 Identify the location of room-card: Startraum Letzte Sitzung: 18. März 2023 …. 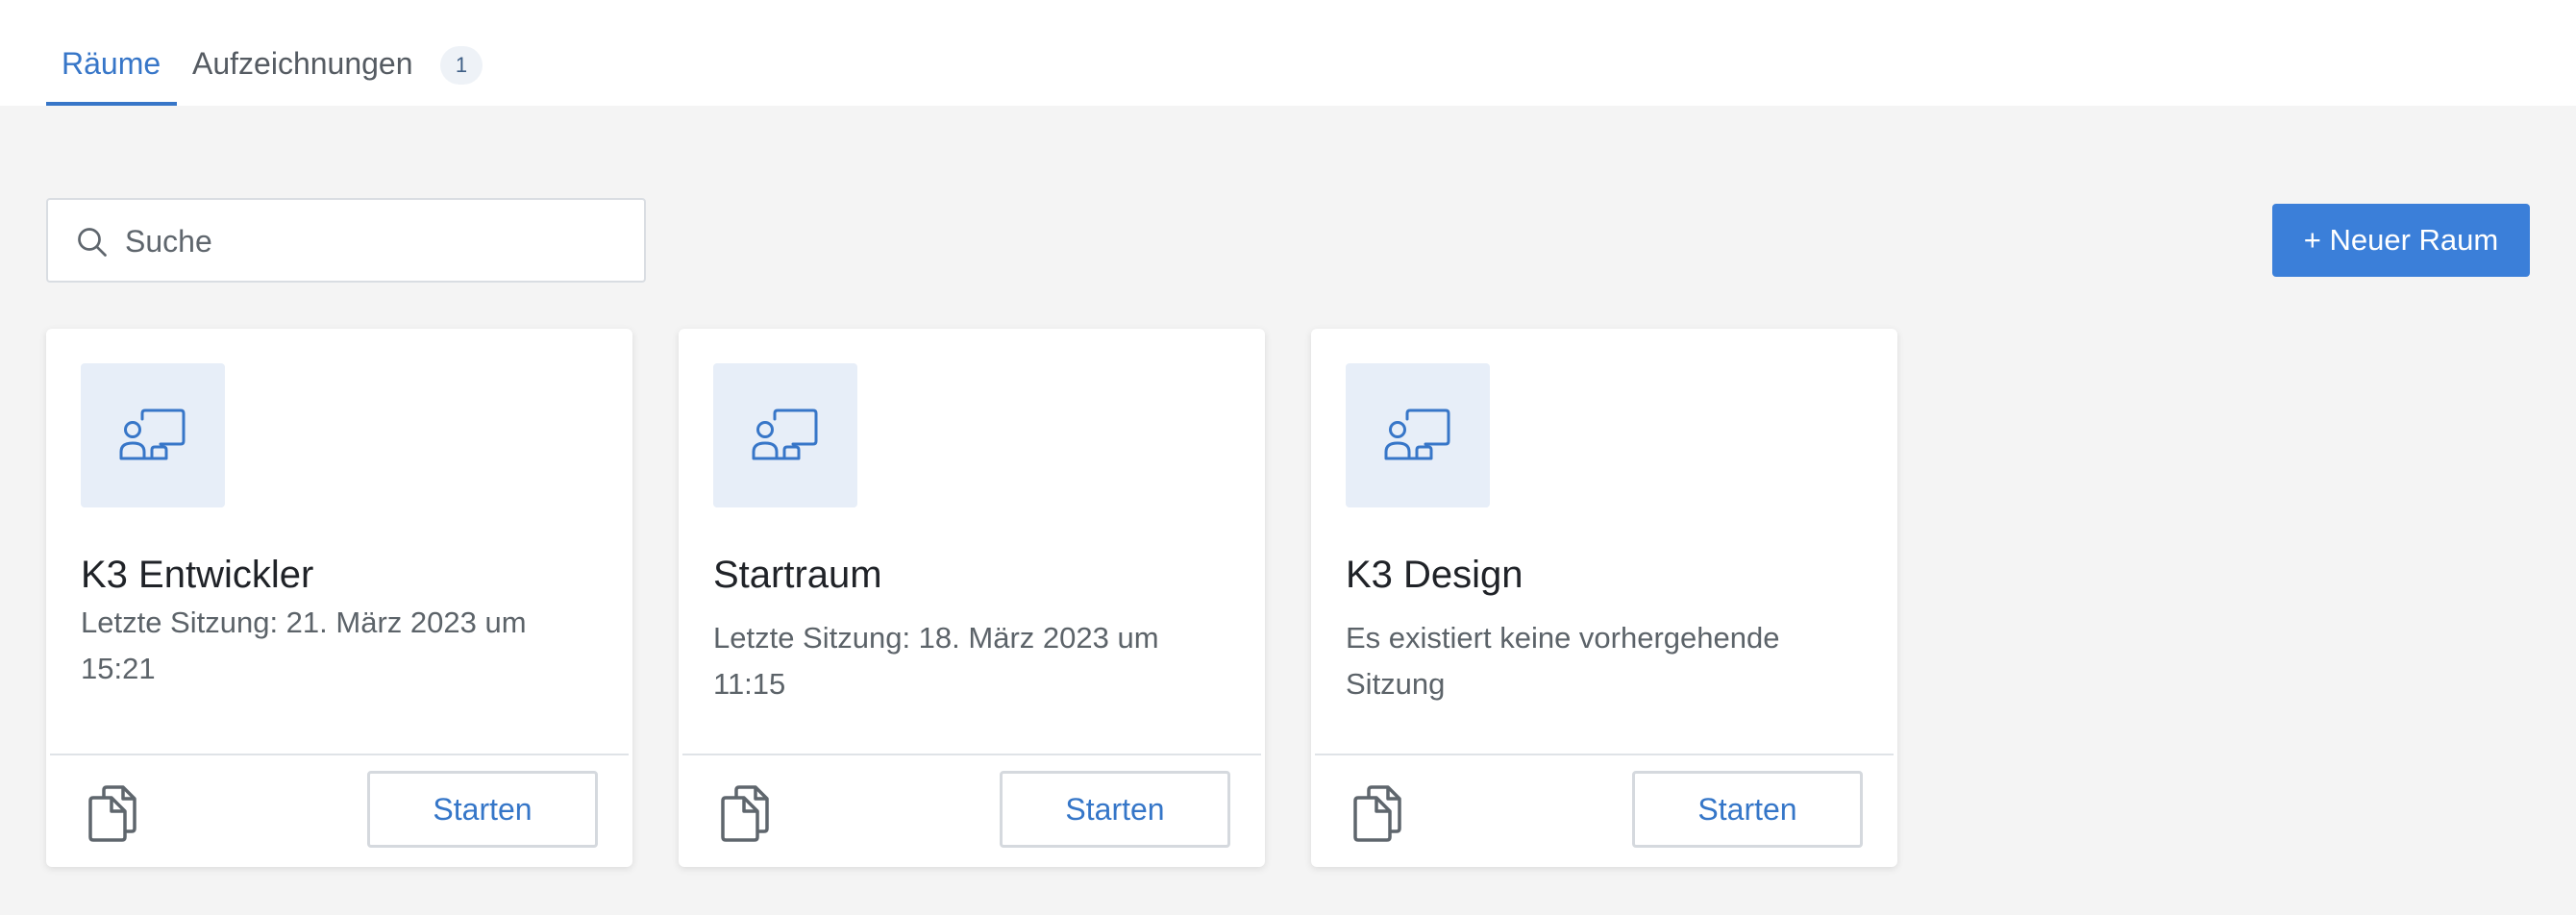
(972, 598).